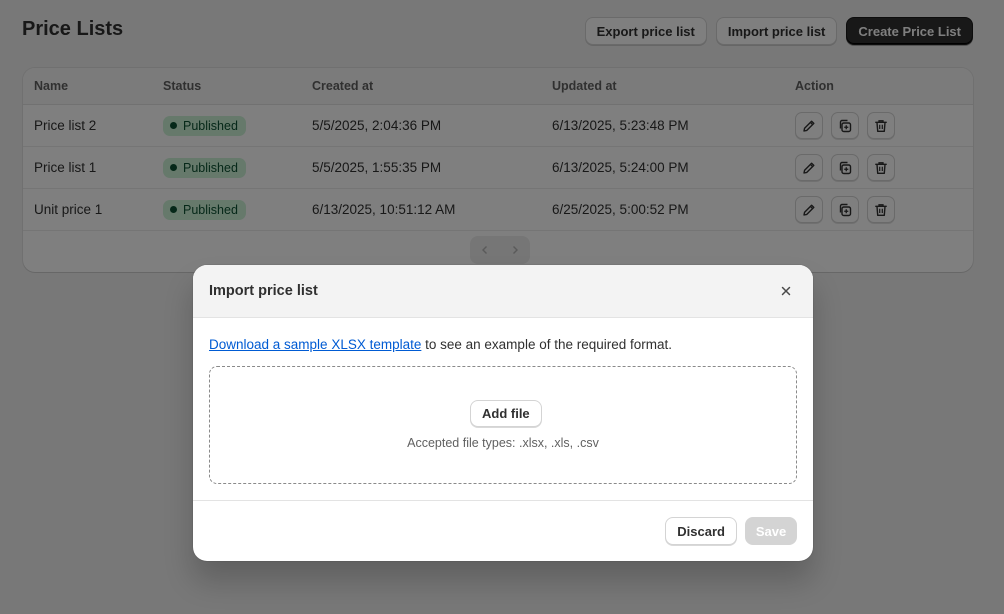 This screenshot has height=614, width=1004. What do you see at coordinates (701, 531) in the screenshot?
I see `discard-button: Discard` at bounding box center [701, 531].